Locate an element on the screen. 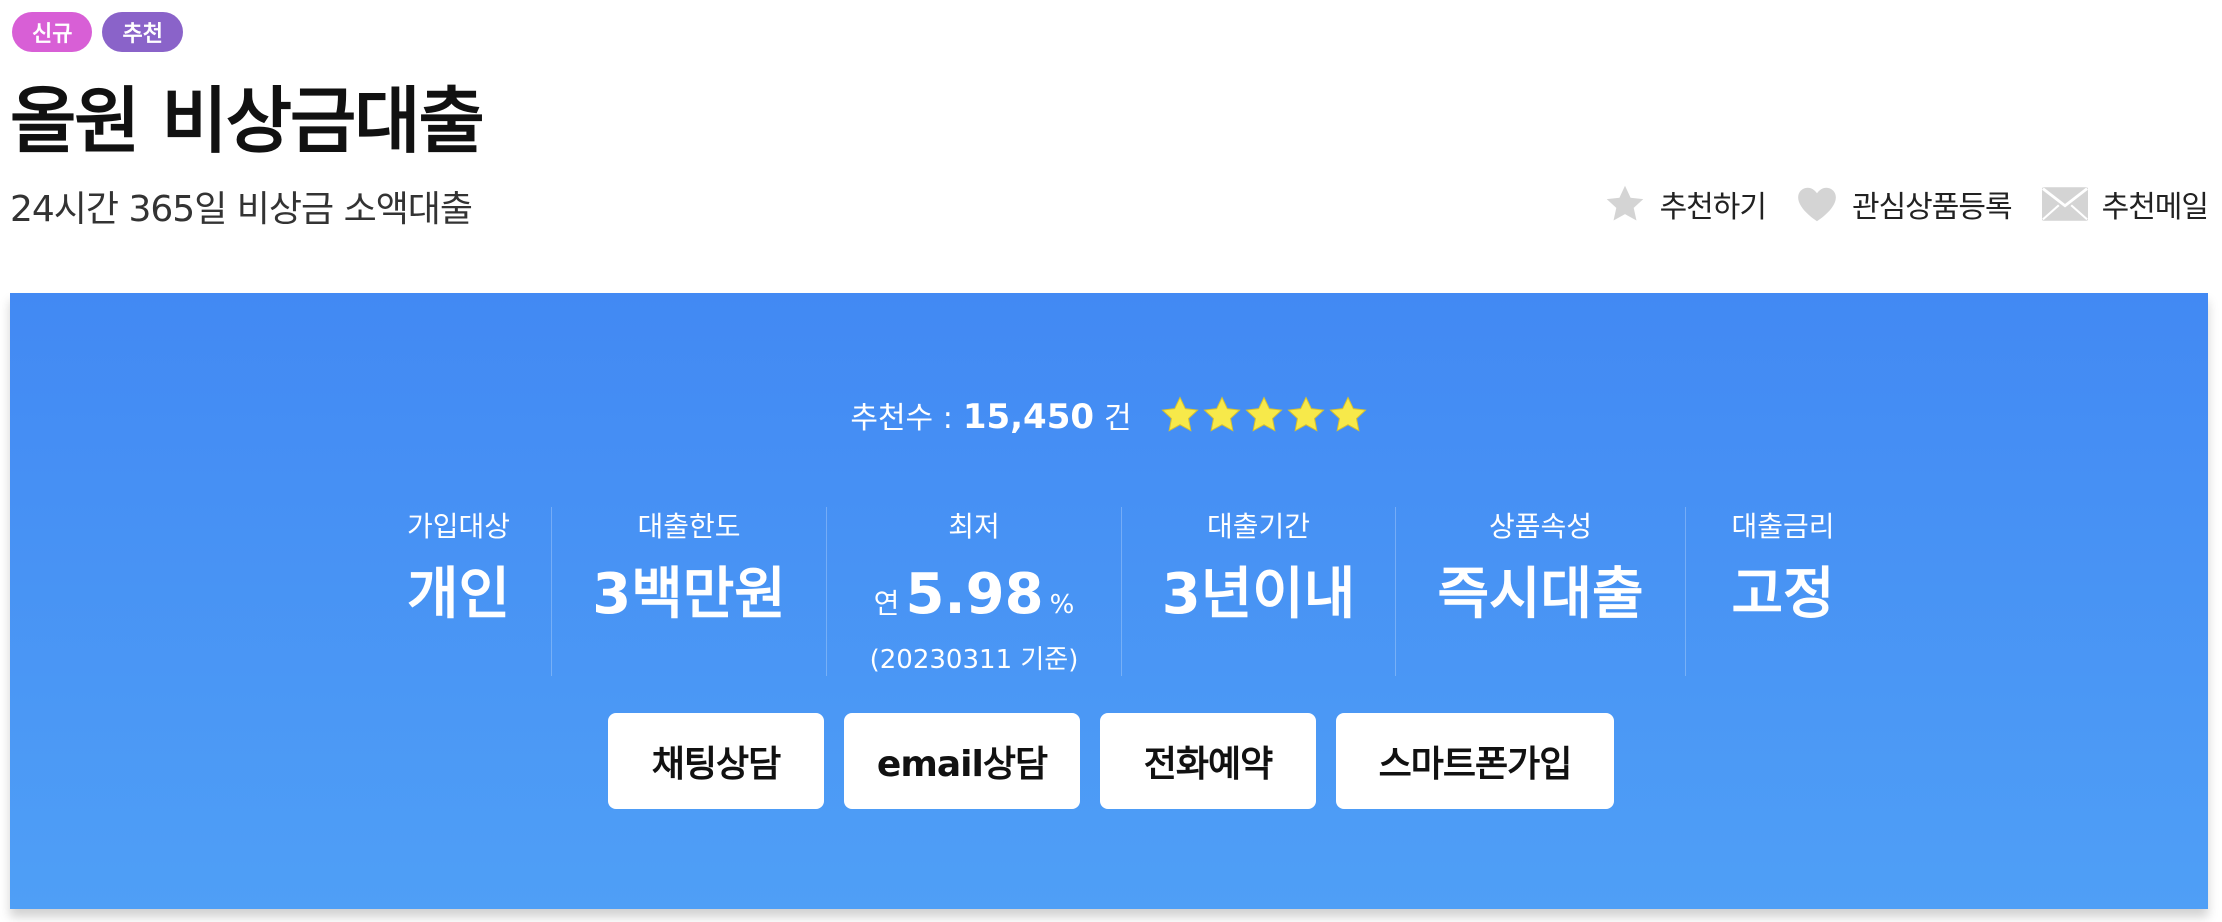  spec-label: 대출기간 is located at coordinates (1258, 526).